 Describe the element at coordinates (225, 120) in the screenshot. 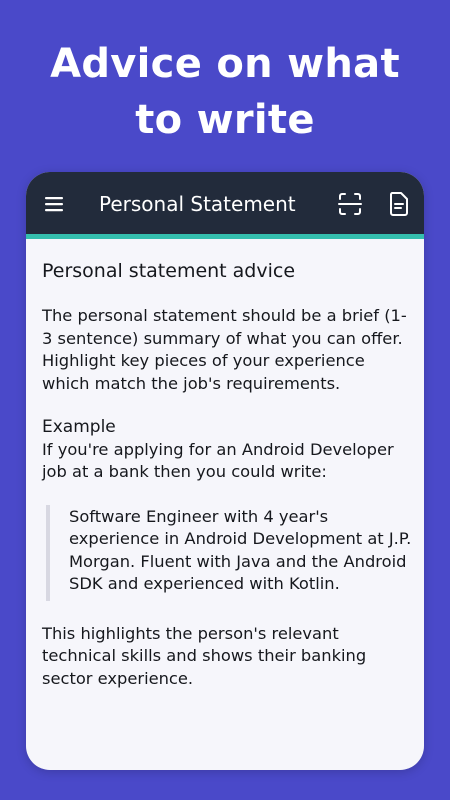

I see `promo-title-line-2: to write` at that location.